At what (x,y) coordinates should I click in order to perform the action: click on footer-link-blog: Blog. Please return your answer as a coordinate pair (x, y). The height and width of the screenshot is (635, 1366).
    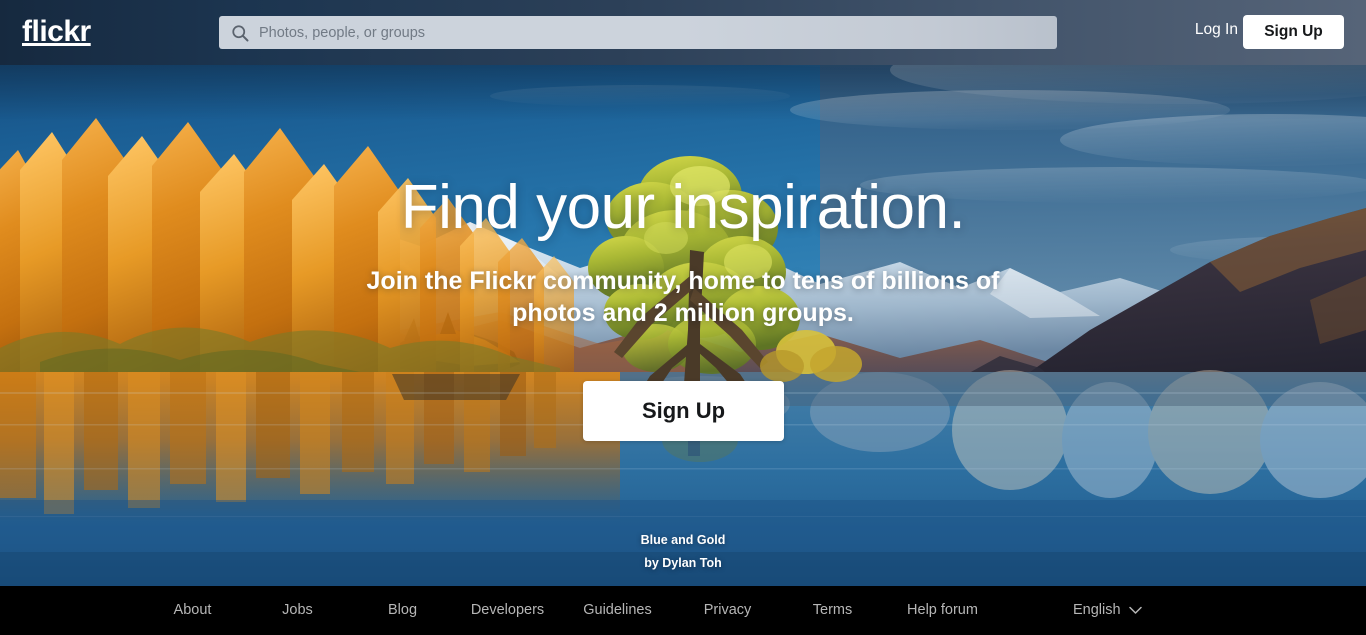
    Looking at the image, I should click on (402, 610).